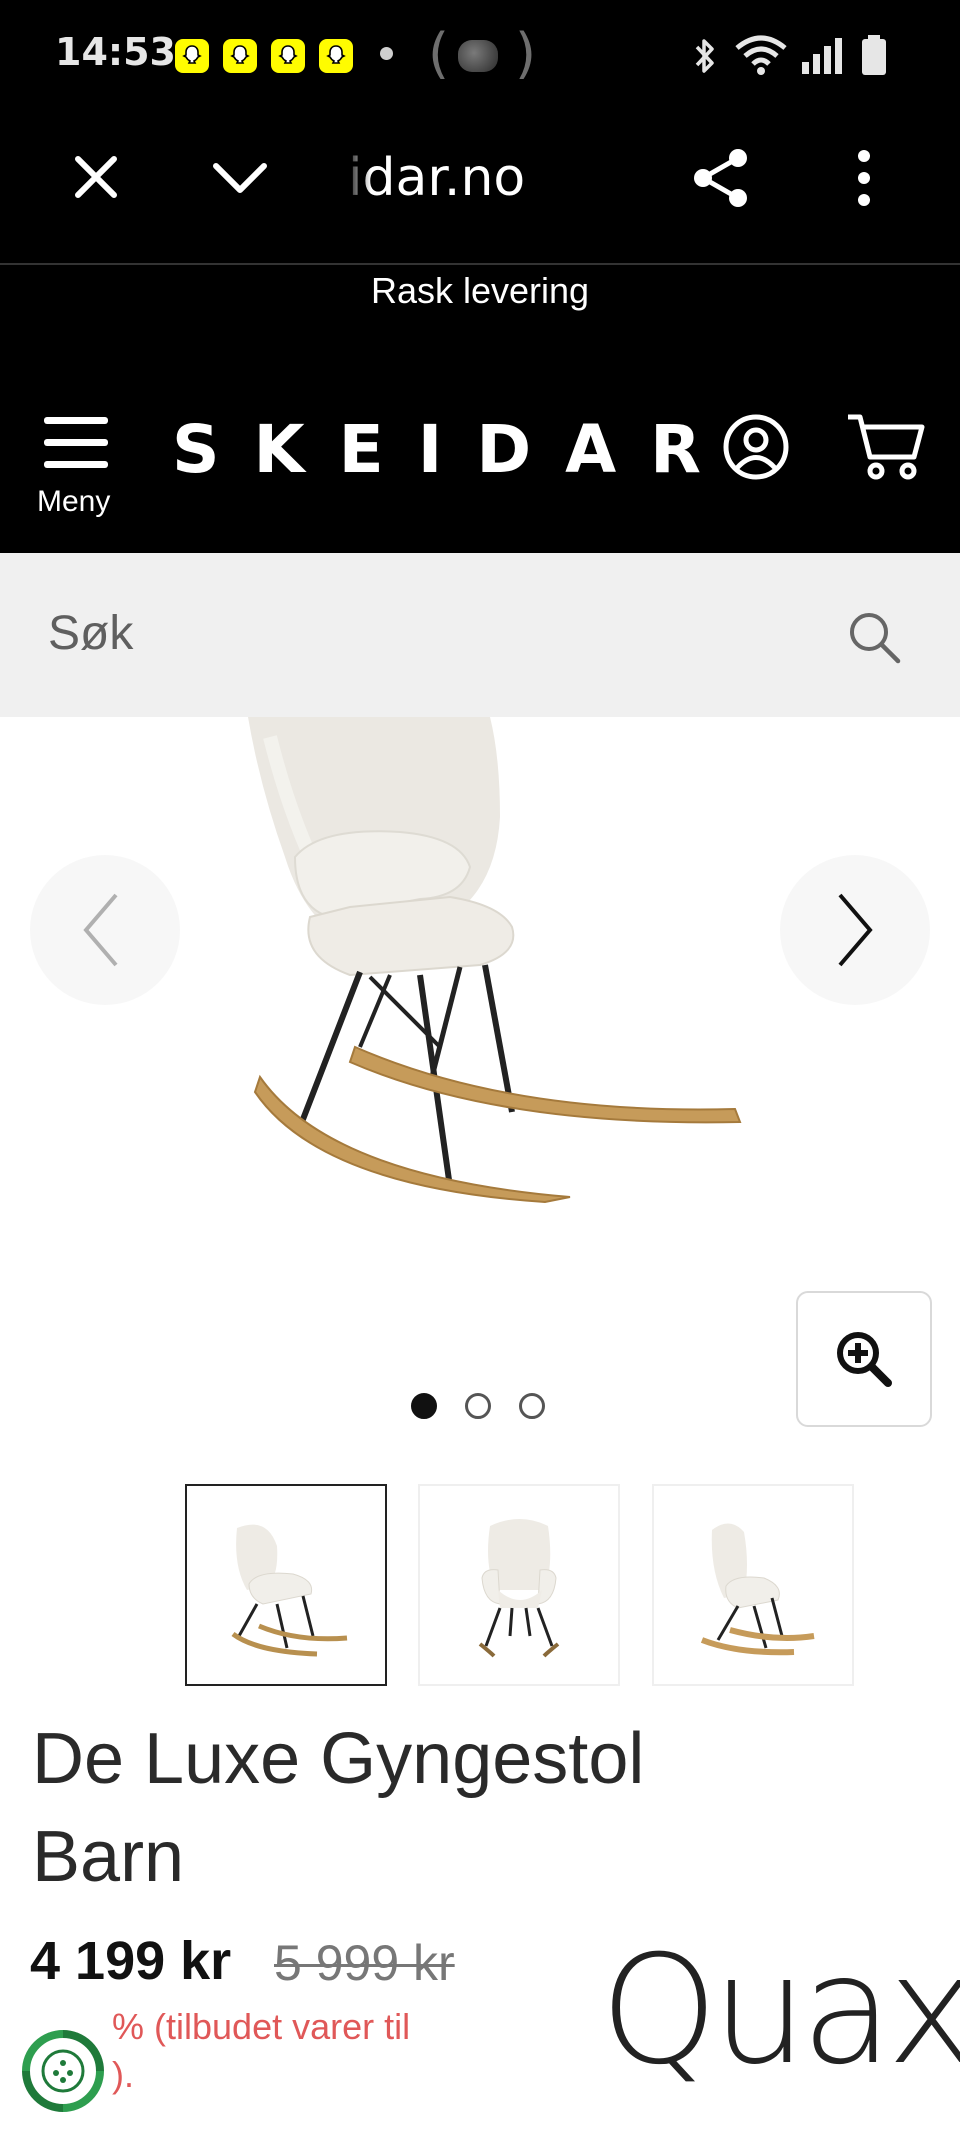 The width and height of the screenshot is (960, 2133). I want to click on discount-text: % (tilbudet varer til, so click(261, 2026).